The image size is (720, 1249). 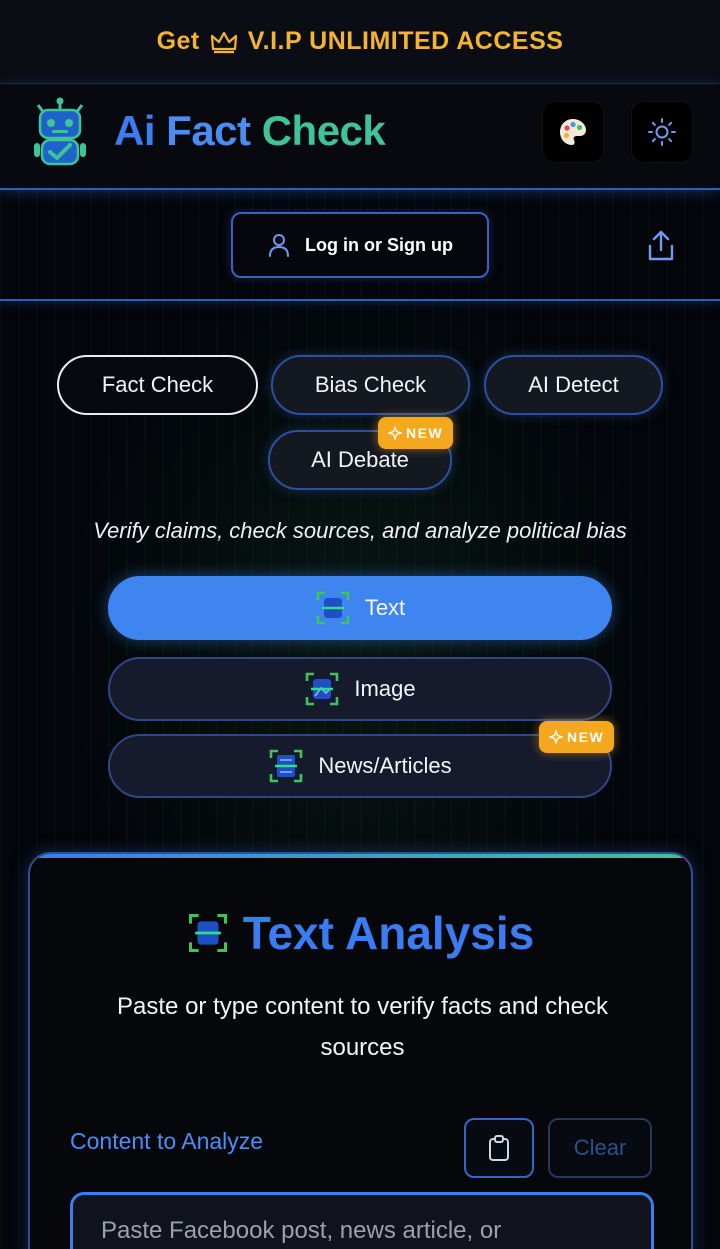 I want to click on image-scan-icon, so click(x=322, y=689).